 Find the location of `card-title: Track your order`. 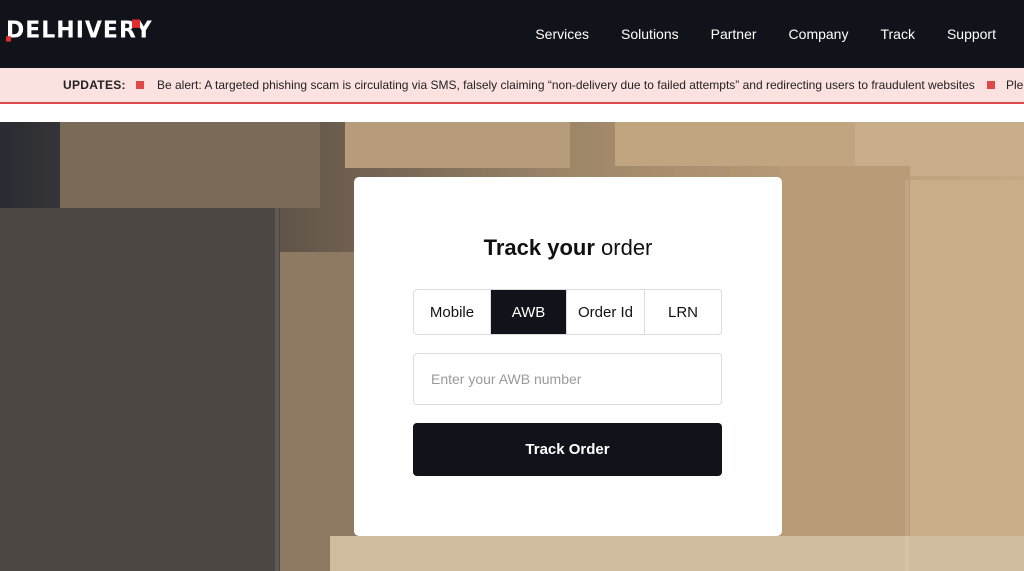

card-title: Track your order is located at coordinates (568, 248).